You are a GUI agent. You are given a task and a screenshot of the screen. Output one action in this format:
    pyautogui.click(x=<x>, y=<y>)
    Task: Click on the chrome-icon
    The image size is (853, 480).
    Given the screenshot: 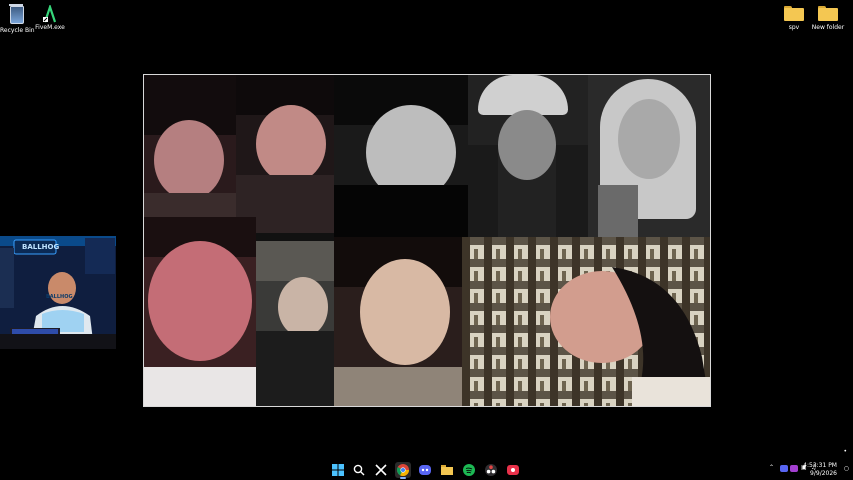 What is the action you would take?
    pyautogui.click(x=403, y=470)
    